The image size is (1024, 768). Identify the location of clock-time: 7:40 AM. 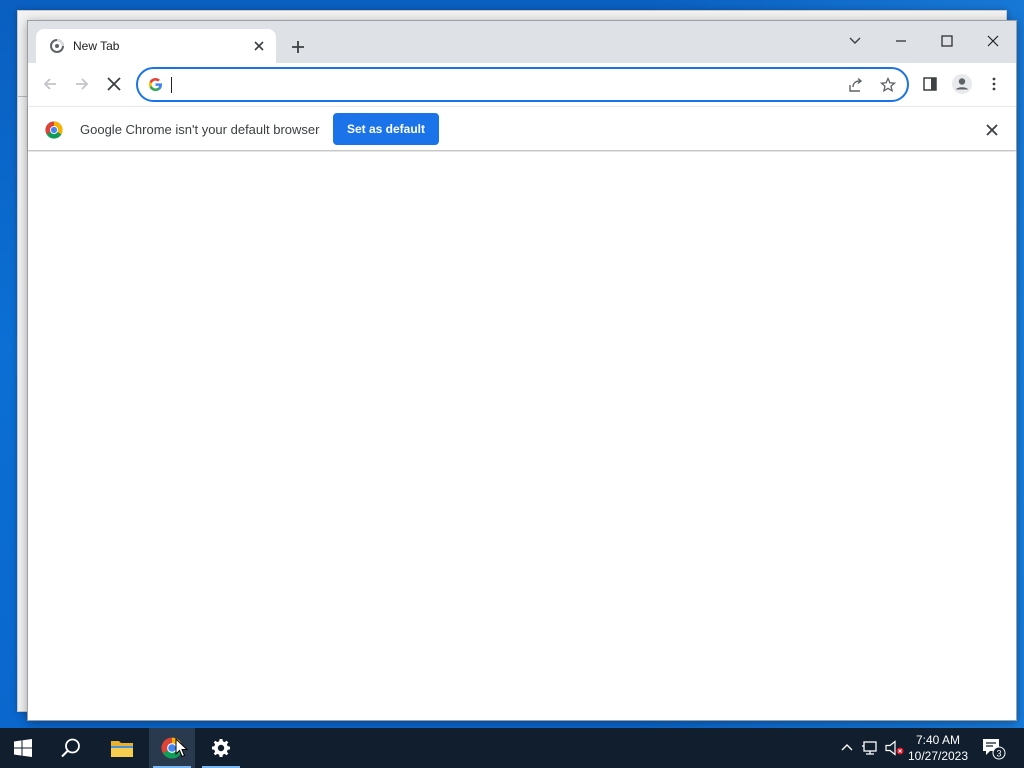
(938, 740).